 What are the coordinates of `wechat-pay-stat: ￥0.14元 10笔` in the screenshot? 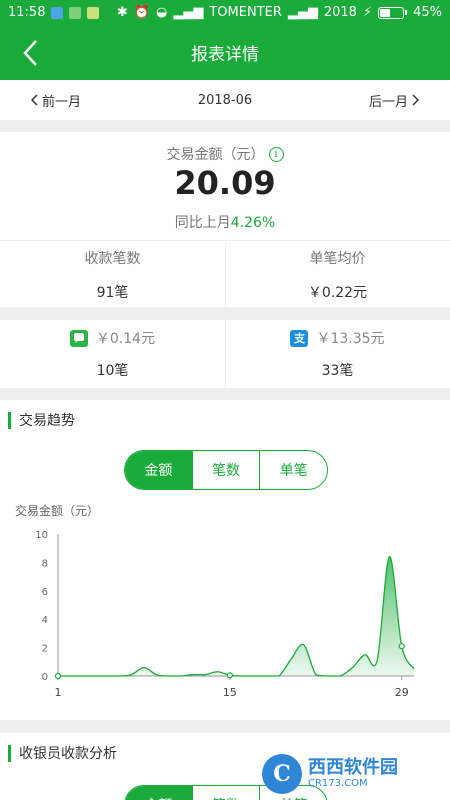 It's located at (112, 354).